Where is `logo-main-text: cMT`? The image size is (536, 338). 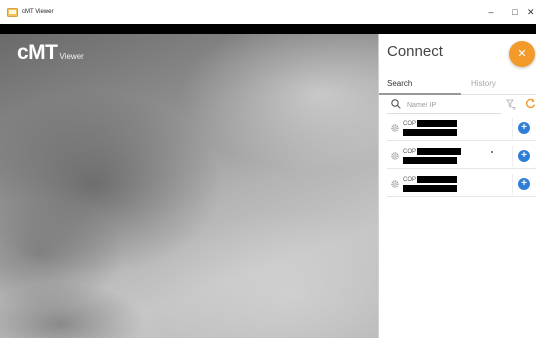
logo-main-text: cMT is located at coordinates (37, 52).